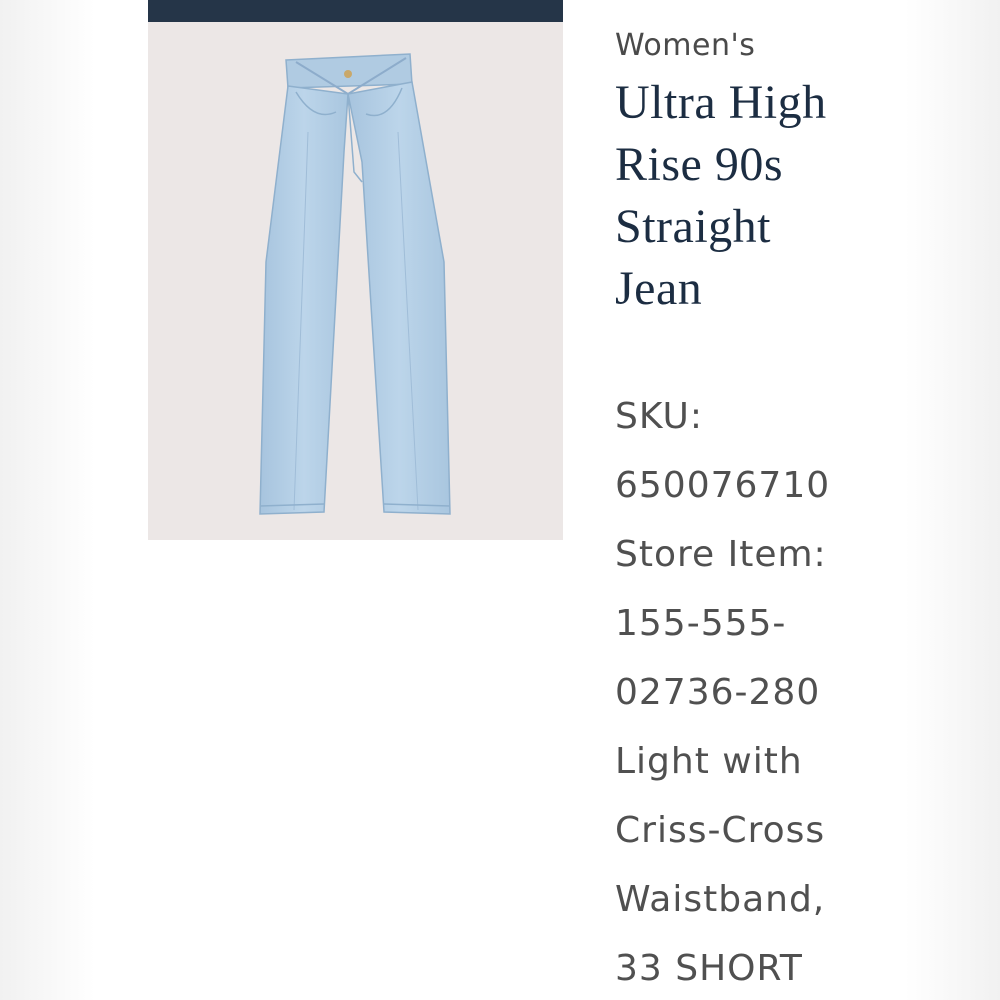 Image resolution: width=1000 pixels, height=1000 pixels. I want to click on product-title-line: Straight, so click(693, 226).